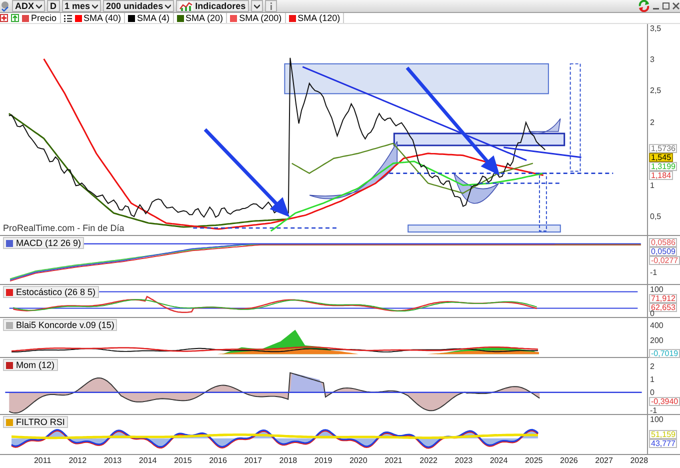 This screenshot has height=468, width=680. Describe the element at coordinates (319, 18) in the screenshot. I see `legend-label: SMA (120)` at that location.